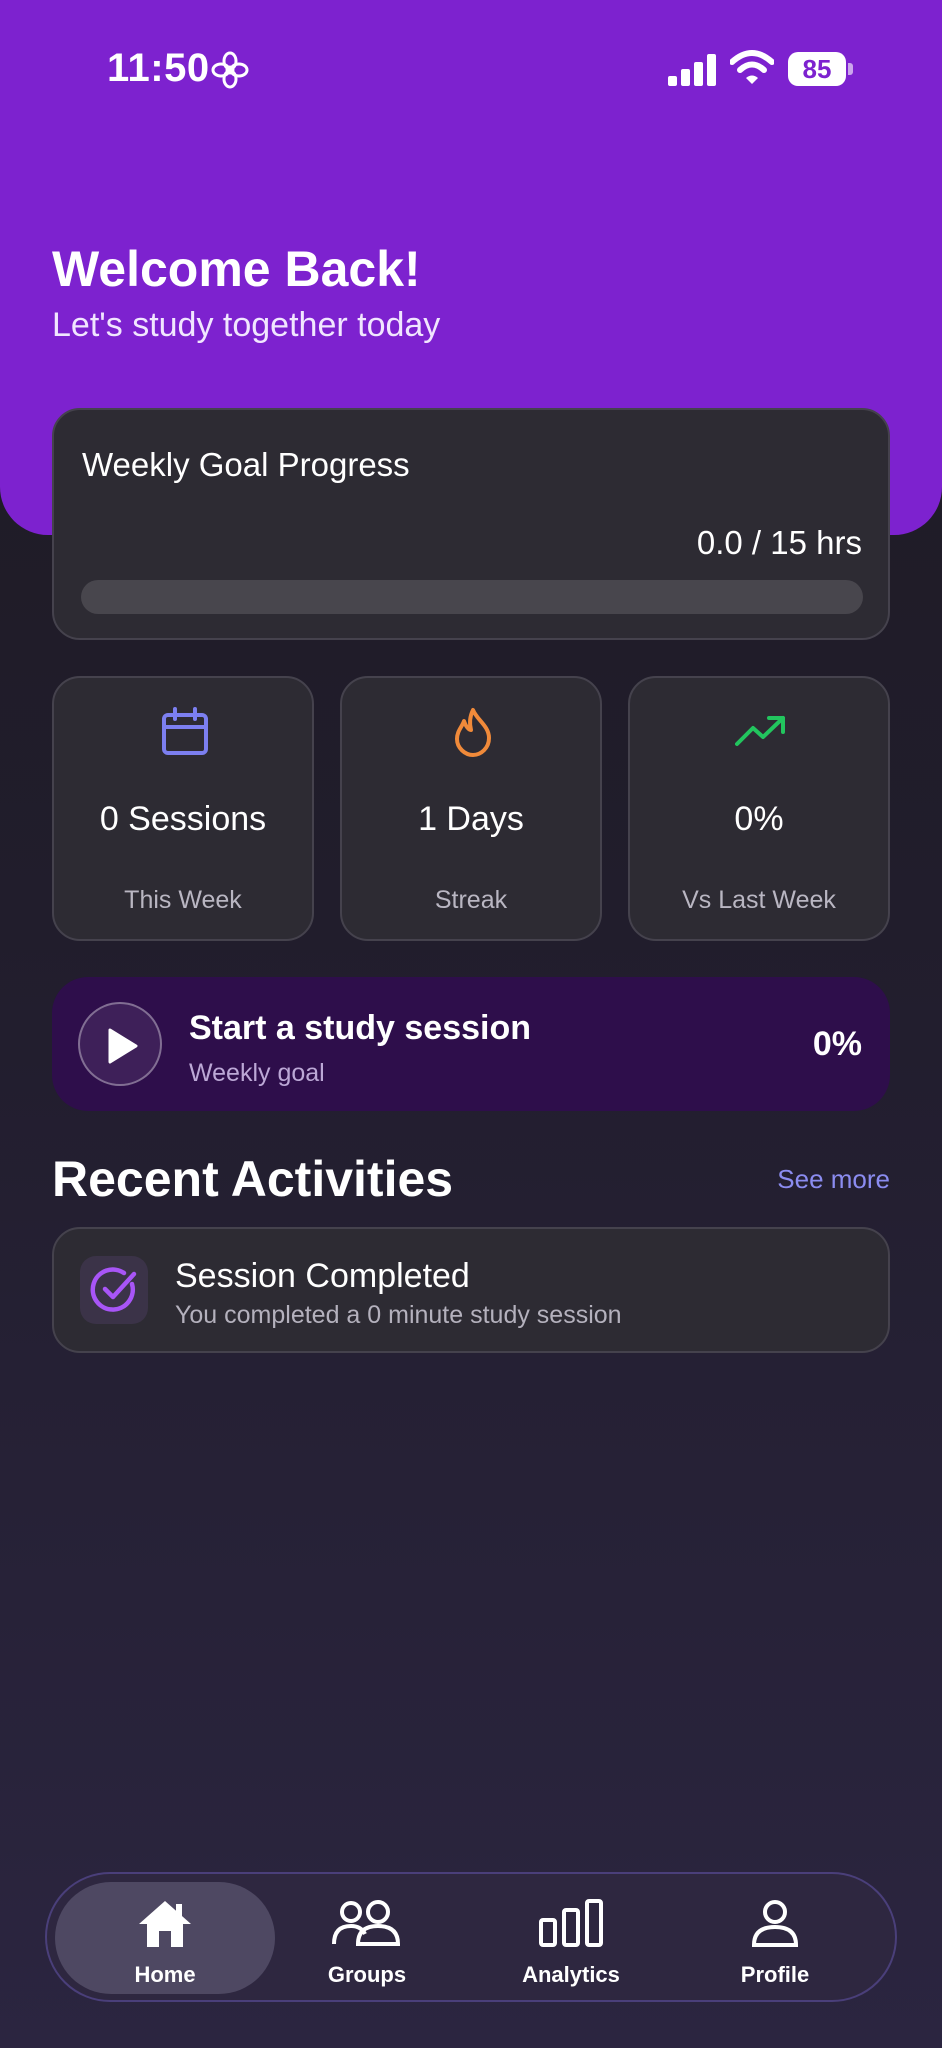  What do you see at coordinates (759, 900) in the screenshot?
I see `stat-label-trend: Vs Last Week` at bounding box center [759, 900].